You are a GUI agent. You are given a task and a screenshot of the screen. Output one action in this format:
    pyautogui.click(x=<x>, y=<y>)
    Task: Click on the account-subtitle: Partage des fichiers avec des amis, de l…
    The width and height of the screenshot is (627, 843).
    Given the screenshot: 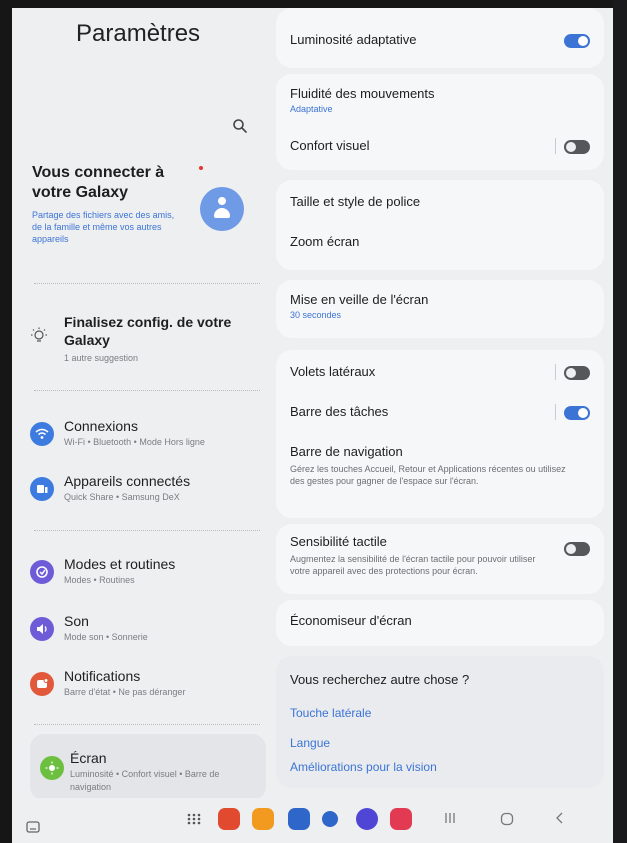 What is the action you would take?
    pyautogui.click(x=103, y=227)
    